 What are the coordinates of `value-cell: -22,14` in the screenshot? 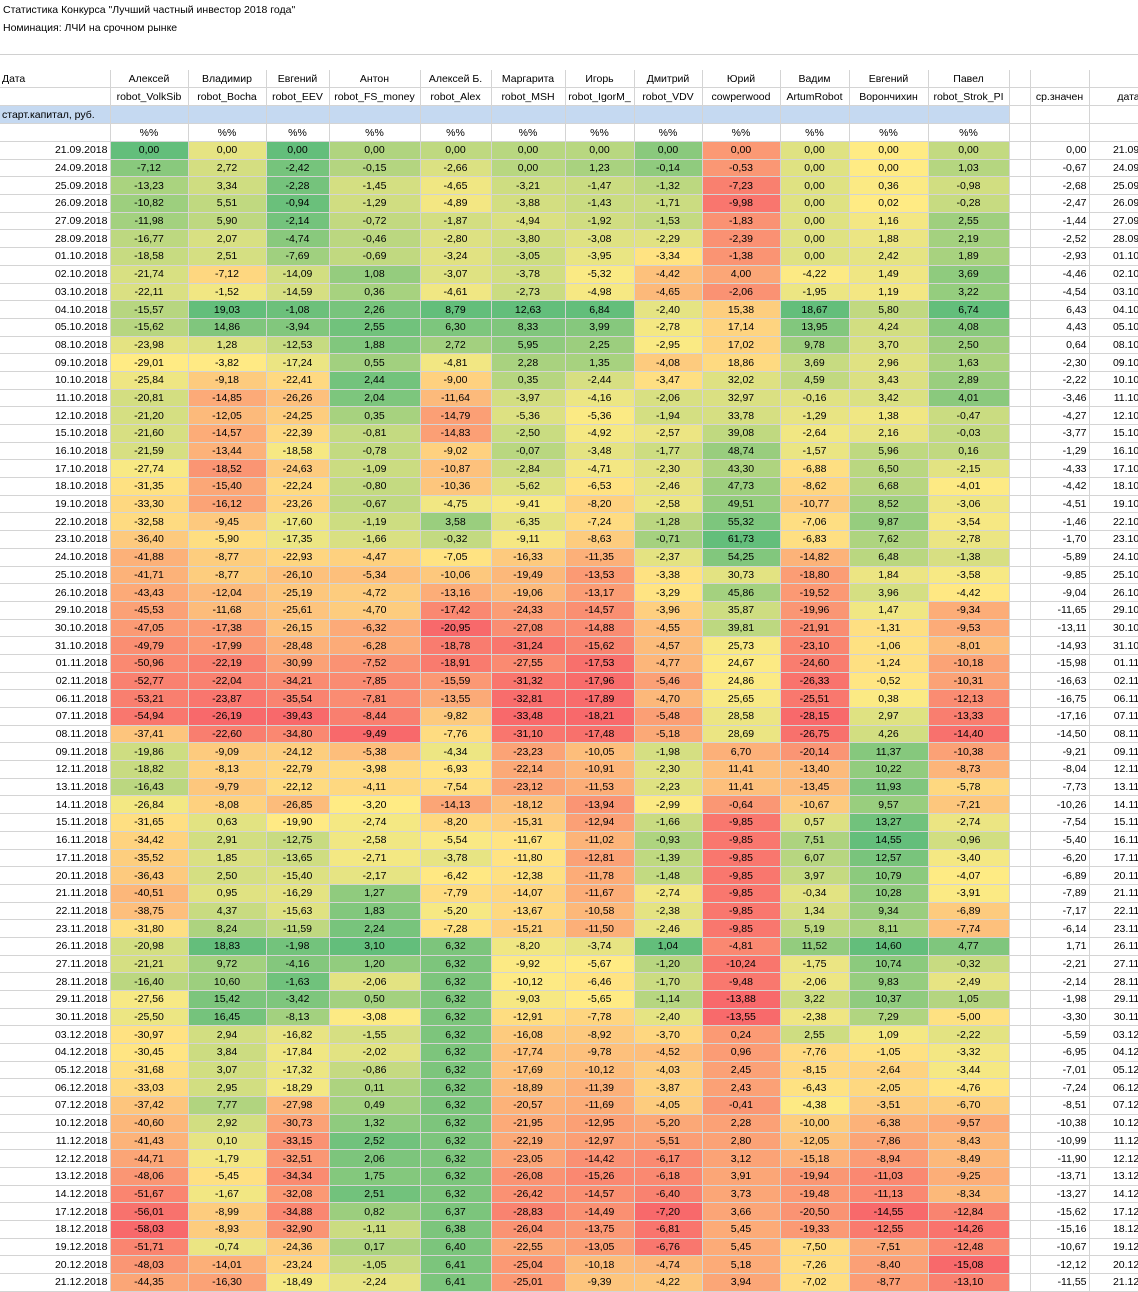 It's located at (528, 769).